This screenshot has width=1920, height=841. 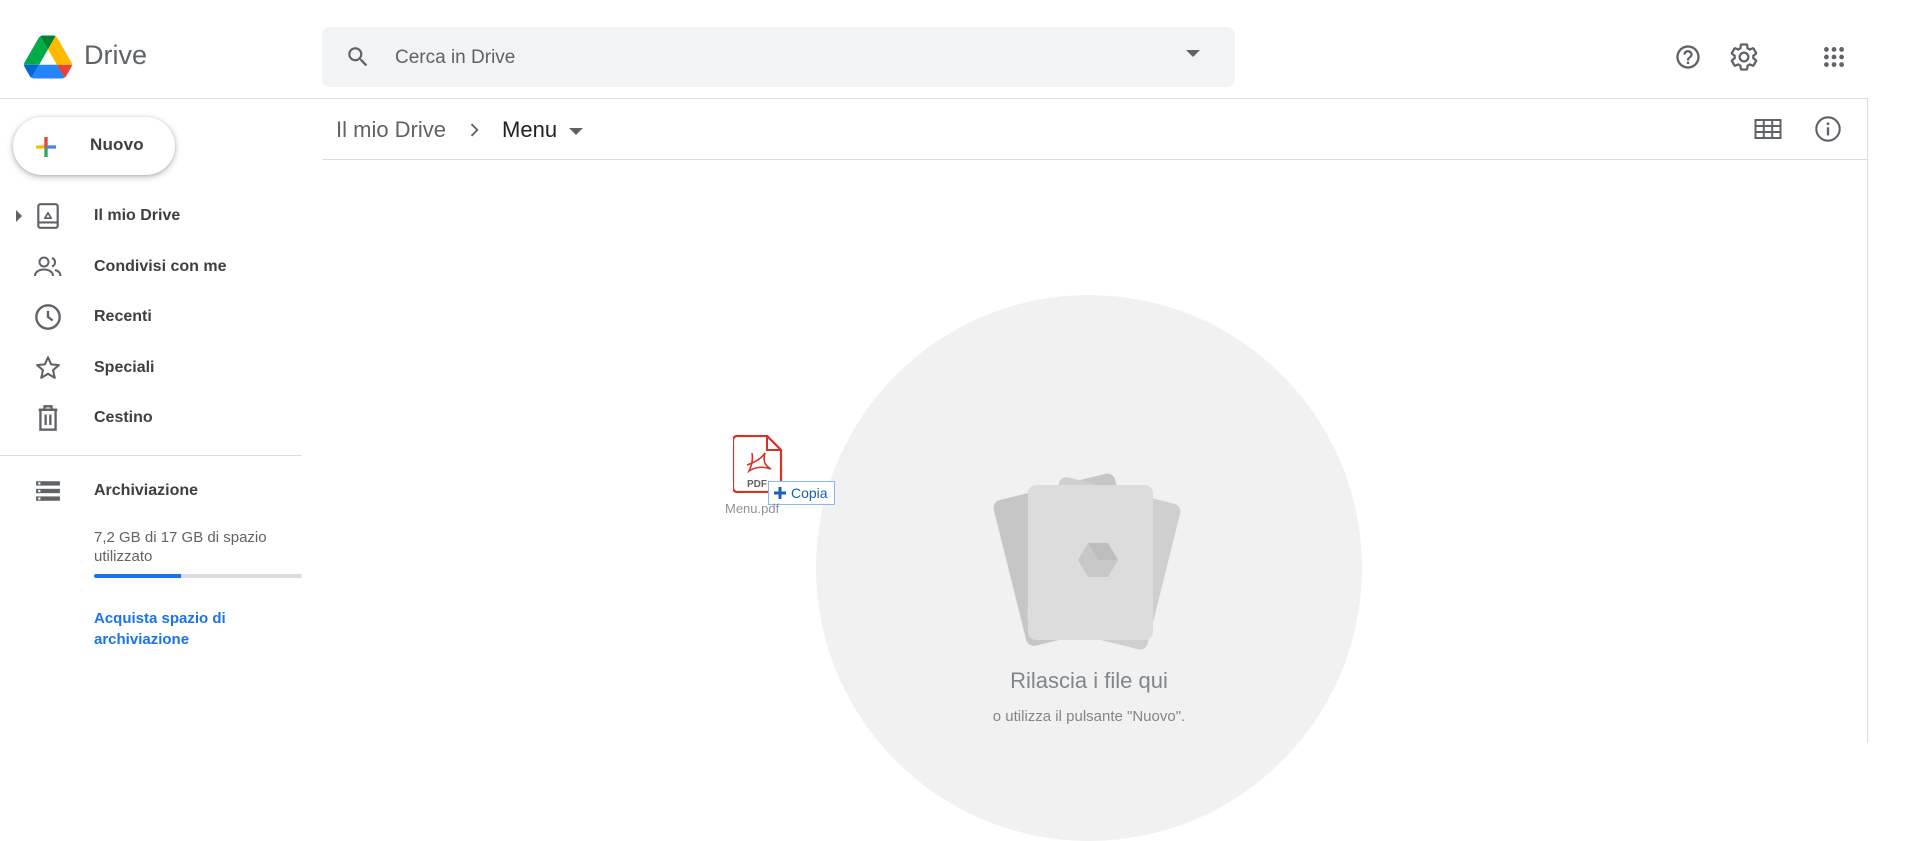 I want to click on sidebar-item-my-drive: Il mio Drive, so click(x=150, y=216).